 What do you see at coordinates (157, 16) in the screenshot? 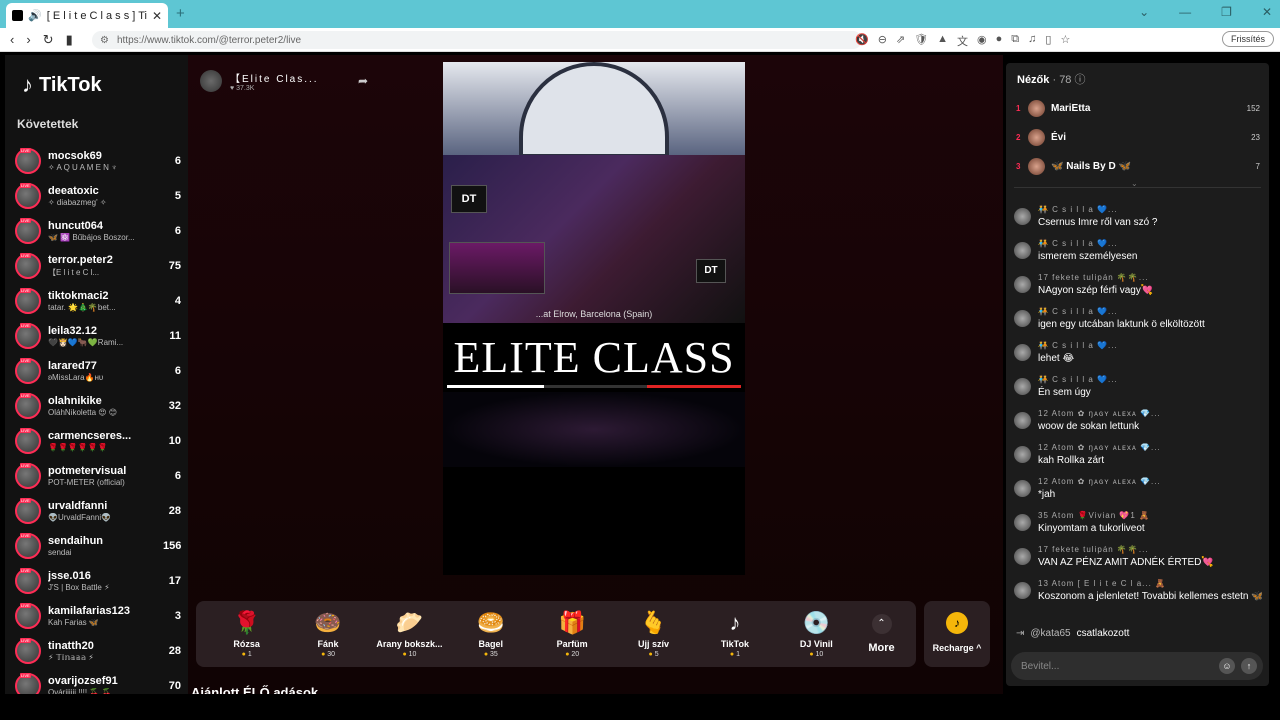
I see `close-tab-icon: ✕` at bounding box center [157, 16].